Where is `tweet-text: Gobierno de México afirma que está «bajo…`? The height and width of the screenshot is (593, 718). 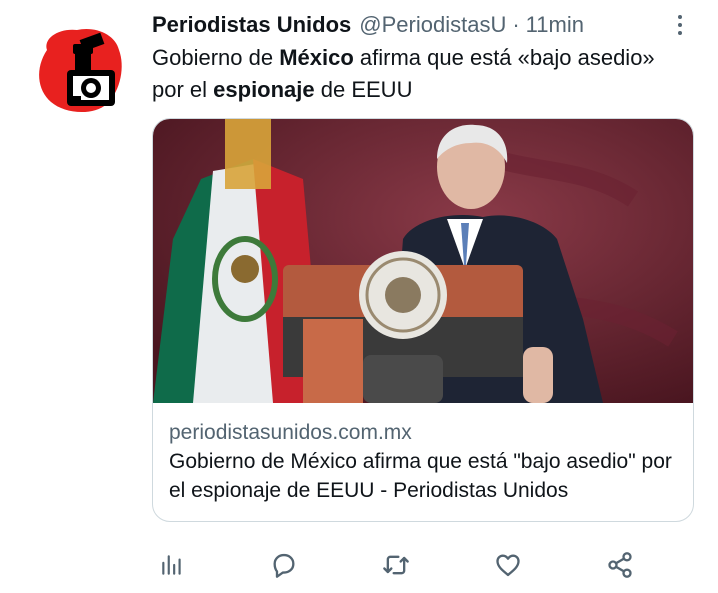 tweet-text: Gobierno de México afirma que está «bajo… is located at coordinates (412, 74).